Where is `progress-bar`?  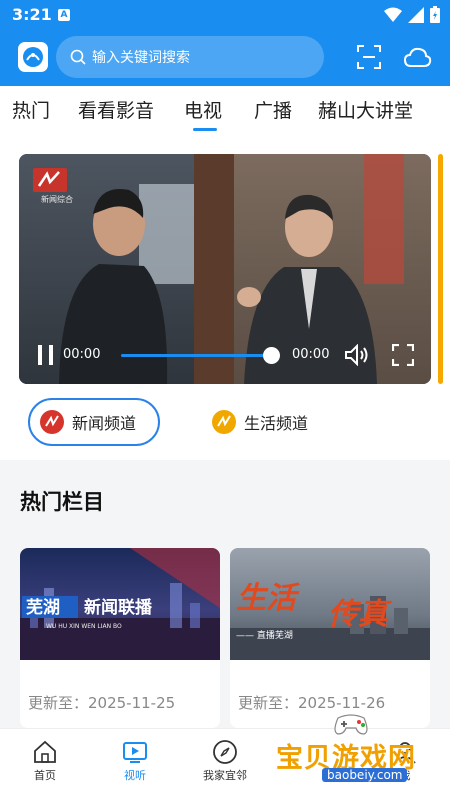 progress-bar is located at coordinates (196, 355).